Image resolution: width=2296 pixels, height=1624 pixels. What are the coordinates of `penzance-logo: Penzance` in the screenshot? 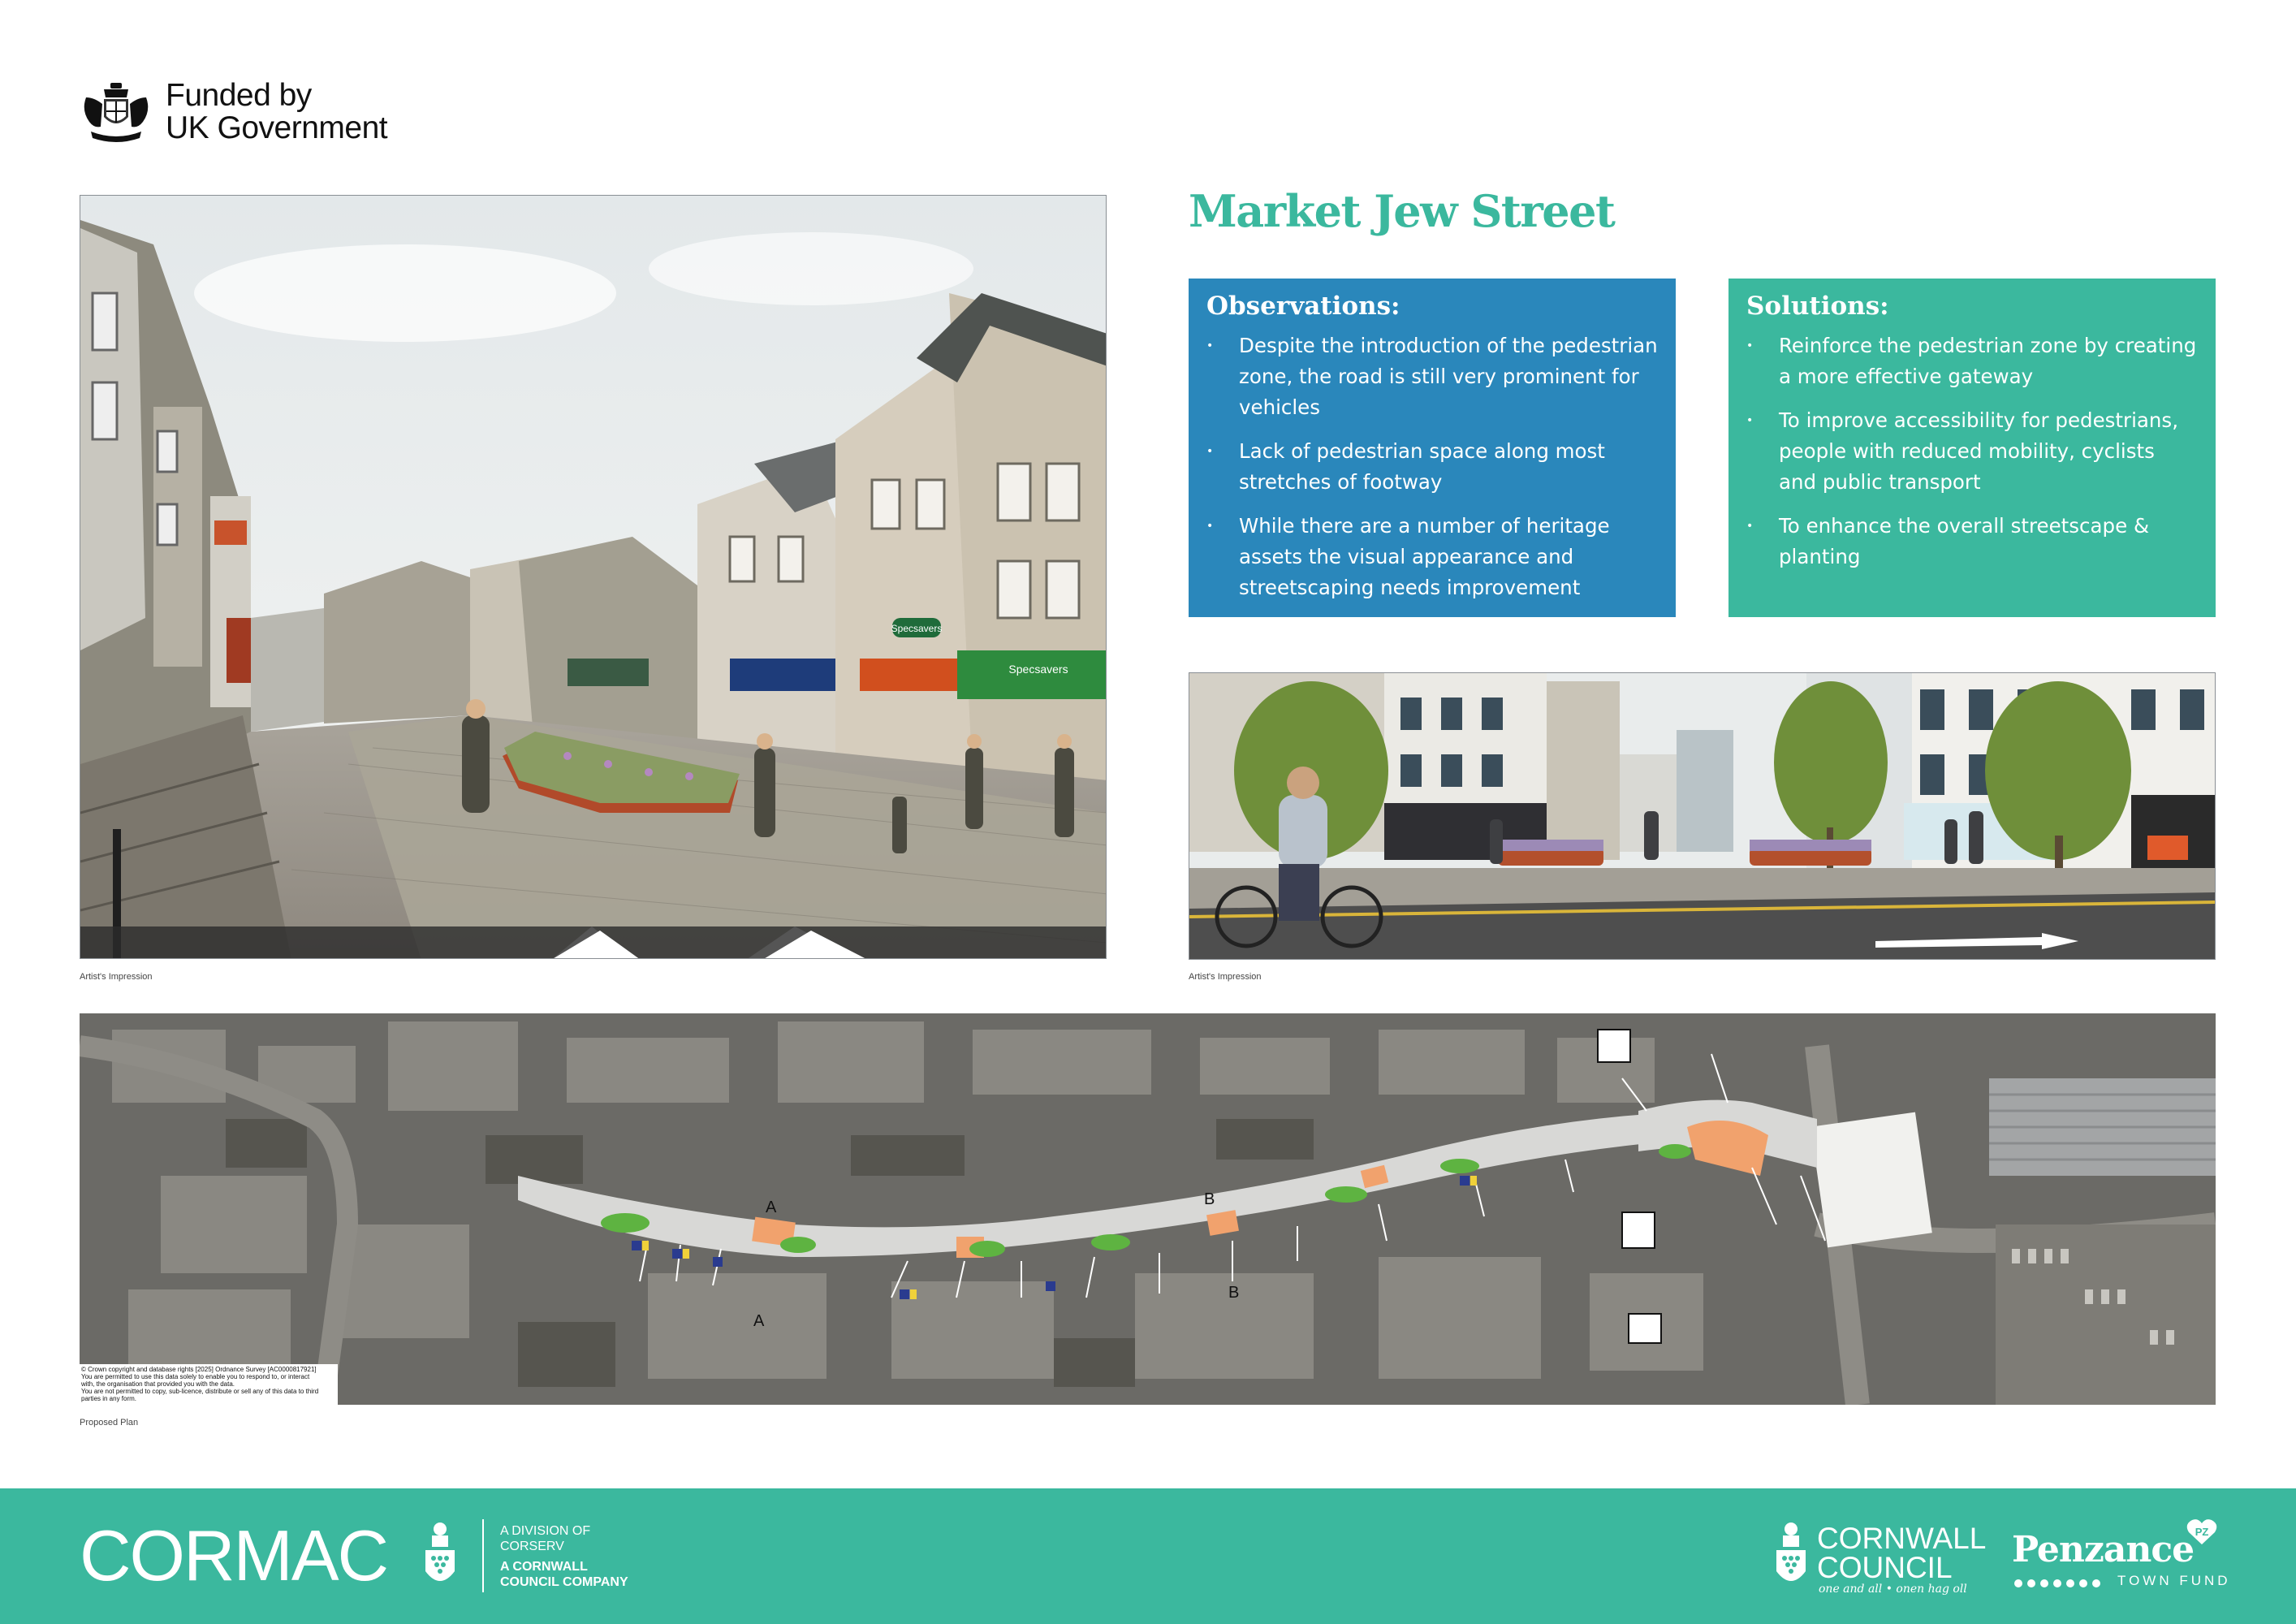 It's located at (2103, 1550).